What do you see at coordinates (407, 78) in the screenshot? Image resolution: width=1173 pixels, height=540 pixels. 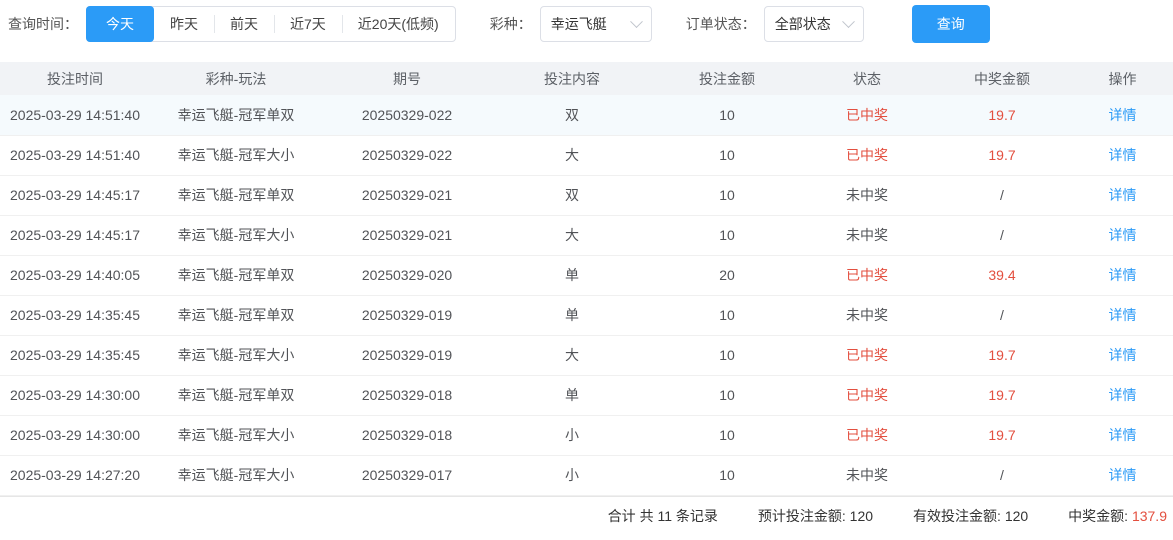 I see `col-header-issue: 期号` at bounding box center [407, 78].